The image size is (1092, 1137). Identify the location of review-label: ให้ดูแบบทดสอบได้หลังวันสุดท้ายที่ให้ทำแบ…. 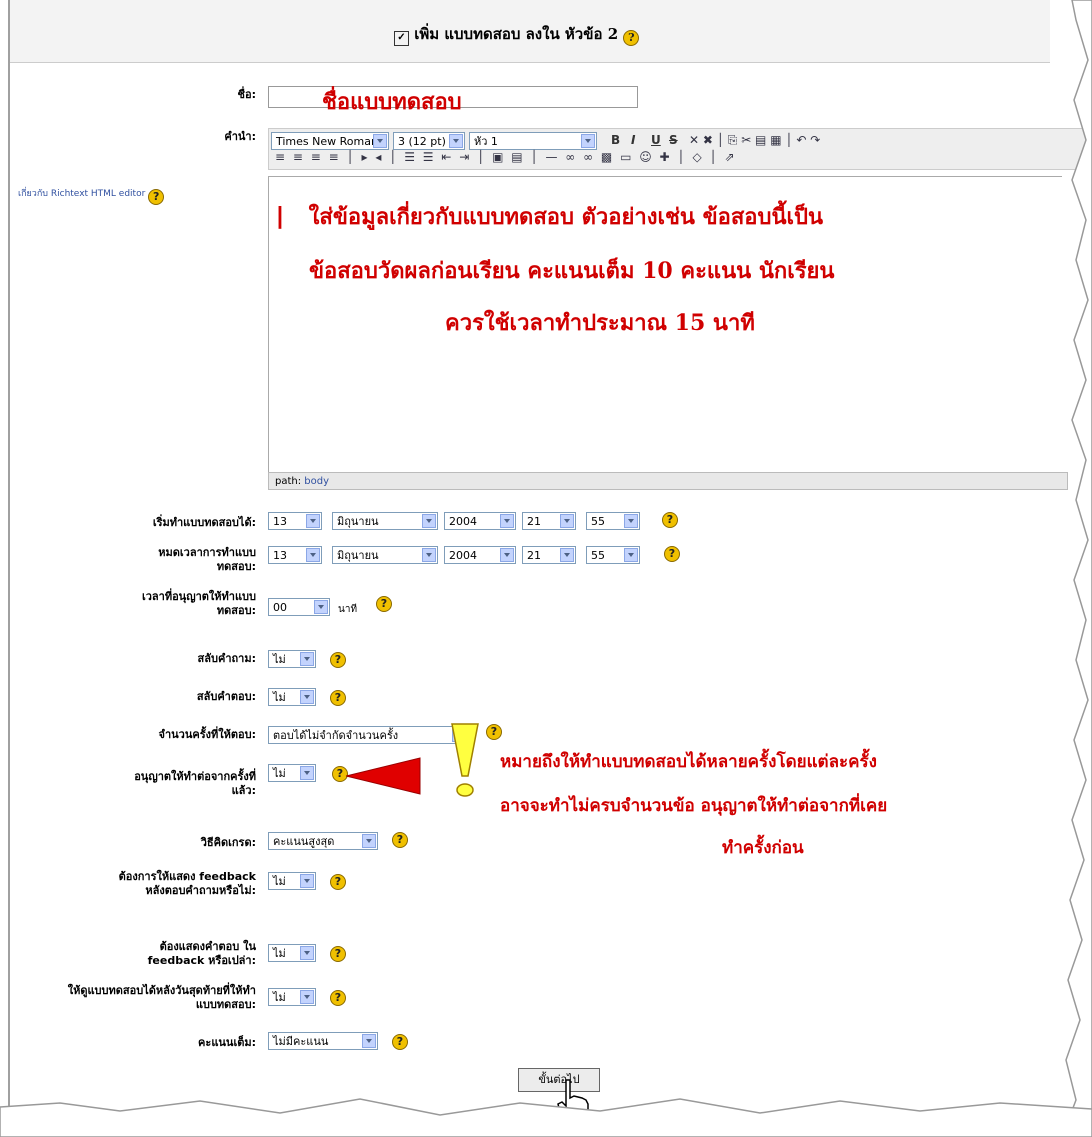
(161, 997).